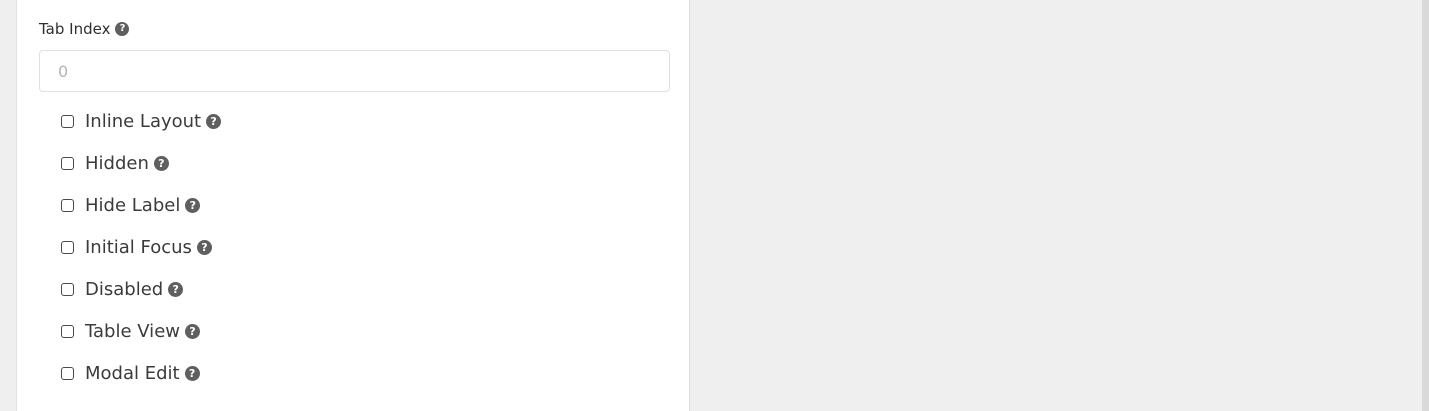 Image resolution: width=1429 pixels, height=411 pixels. I want to click on option-hidden: Hidden ?, so click(141, 163).